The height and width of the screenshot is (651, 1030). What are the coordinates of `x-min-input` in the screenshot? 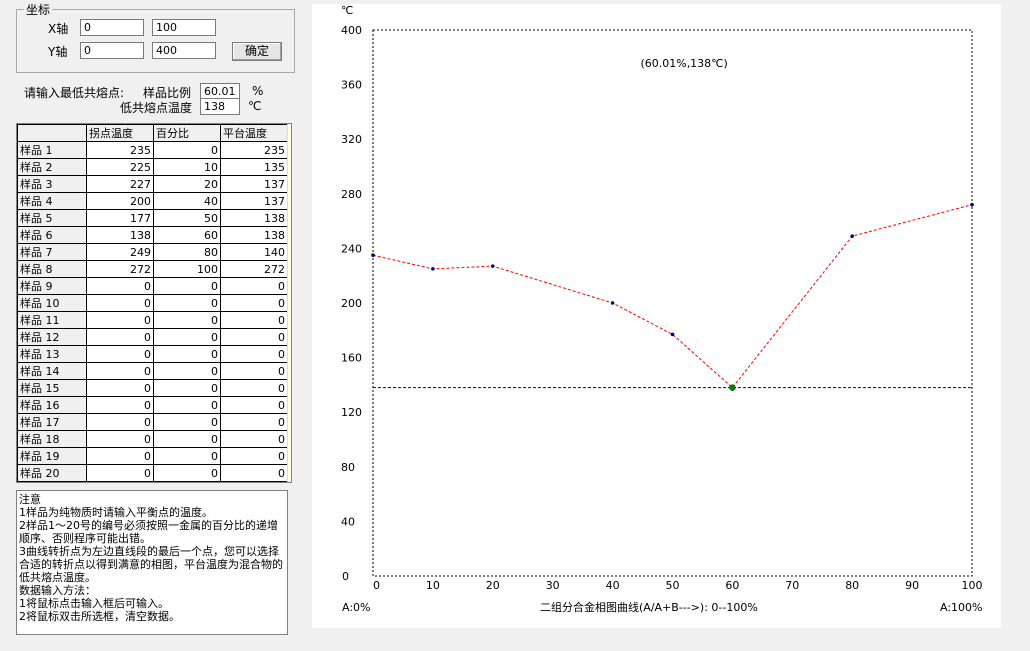 It's located at (112, 27).